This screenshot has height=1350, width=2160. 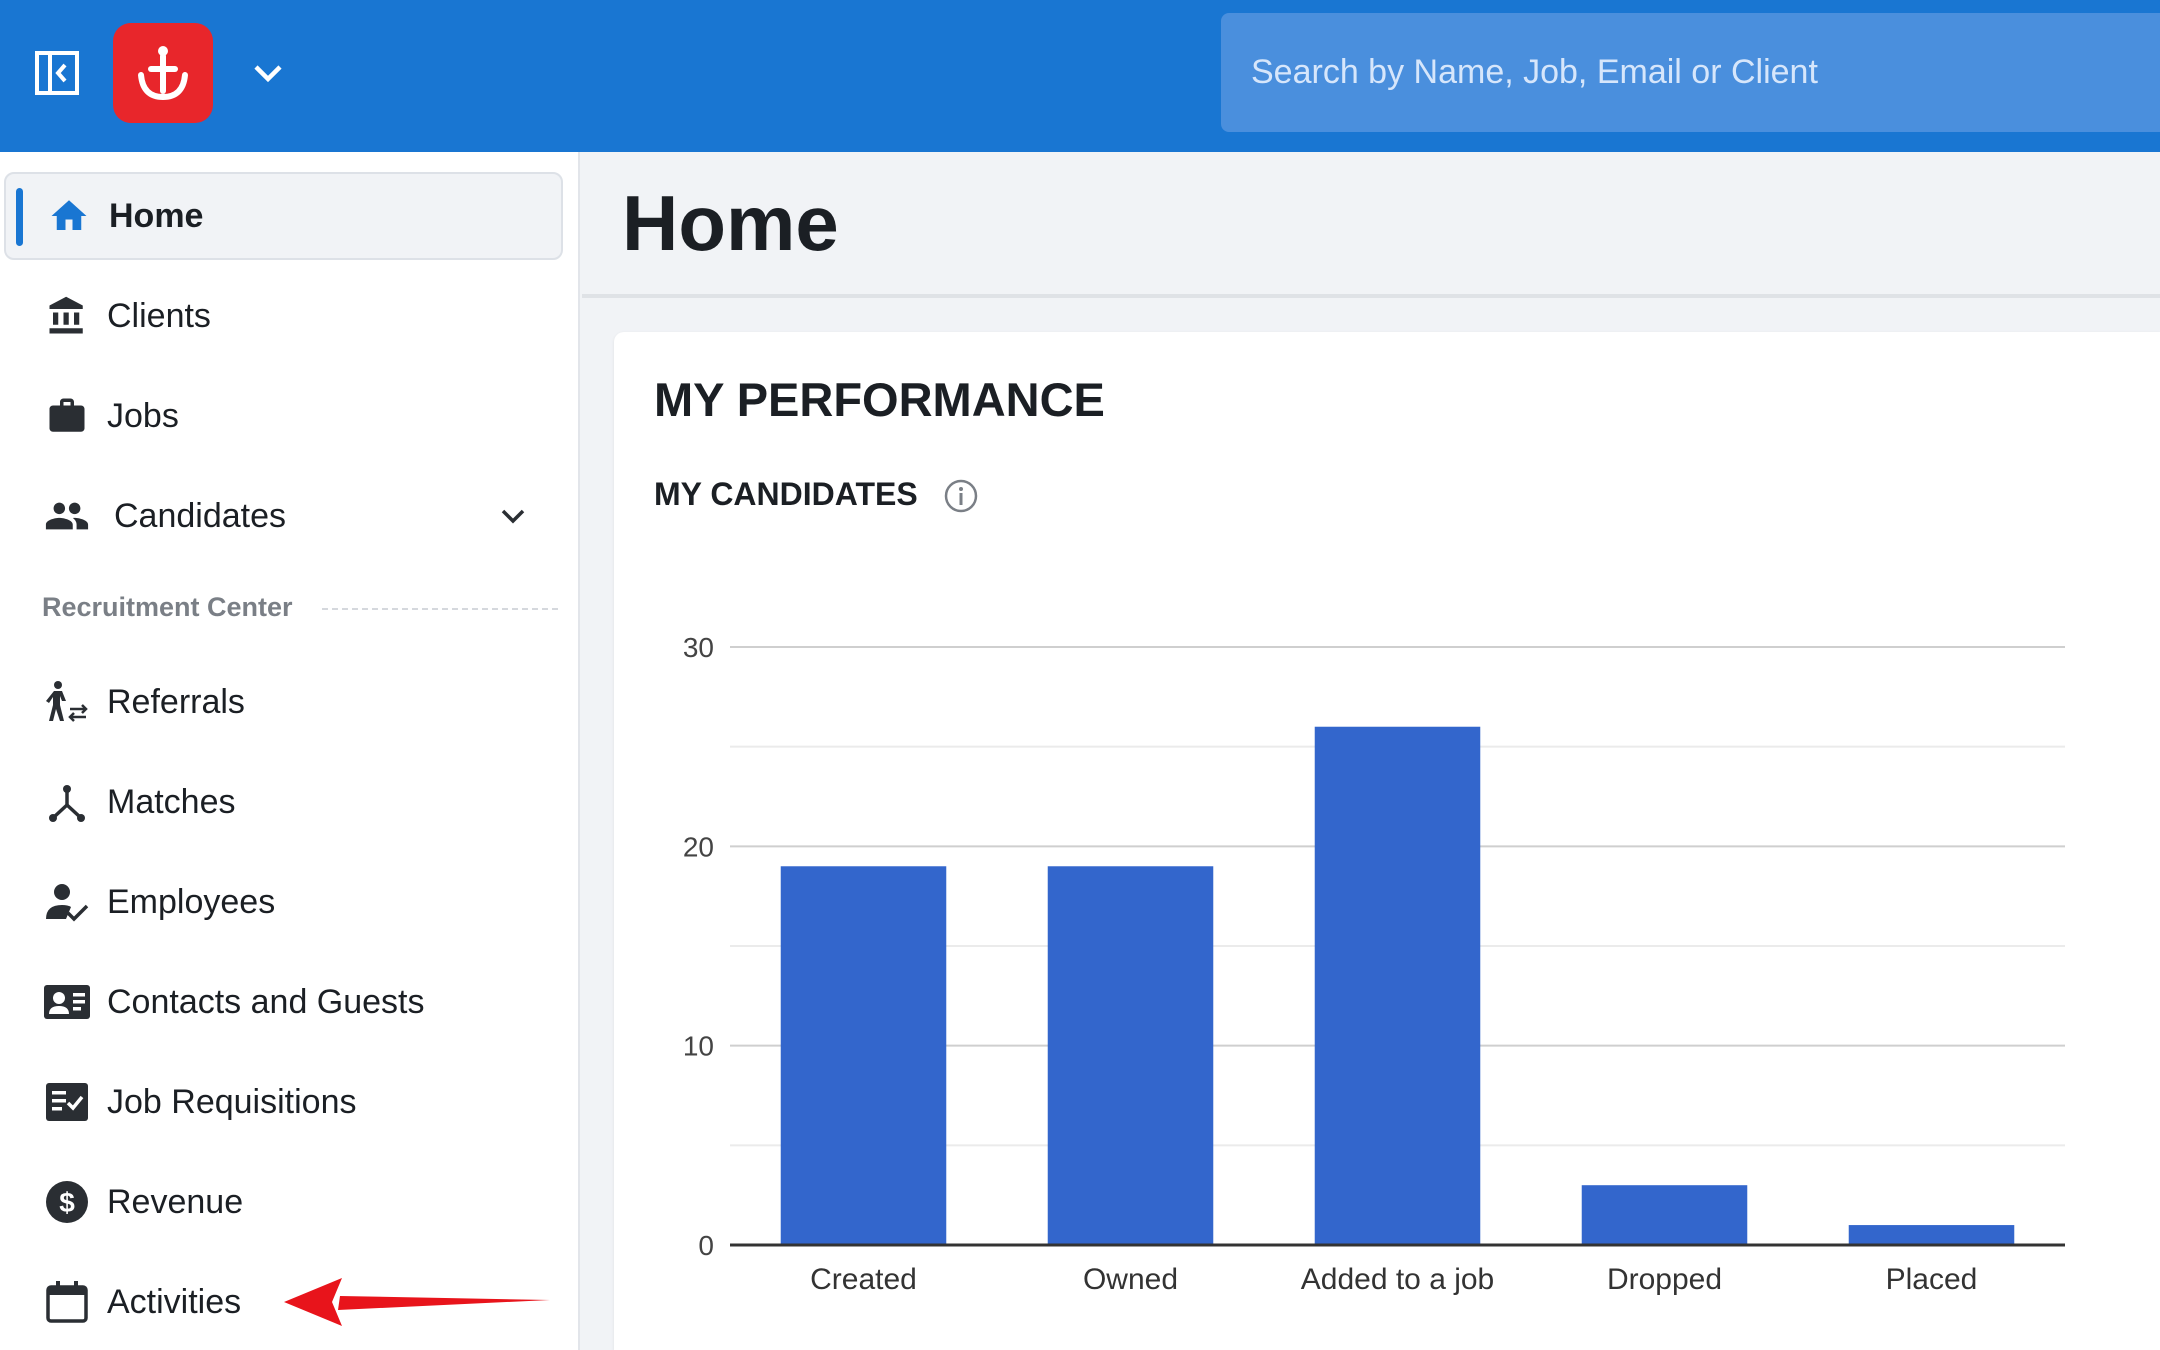 I want to click on search-bar, so click(x=1690, y=72).